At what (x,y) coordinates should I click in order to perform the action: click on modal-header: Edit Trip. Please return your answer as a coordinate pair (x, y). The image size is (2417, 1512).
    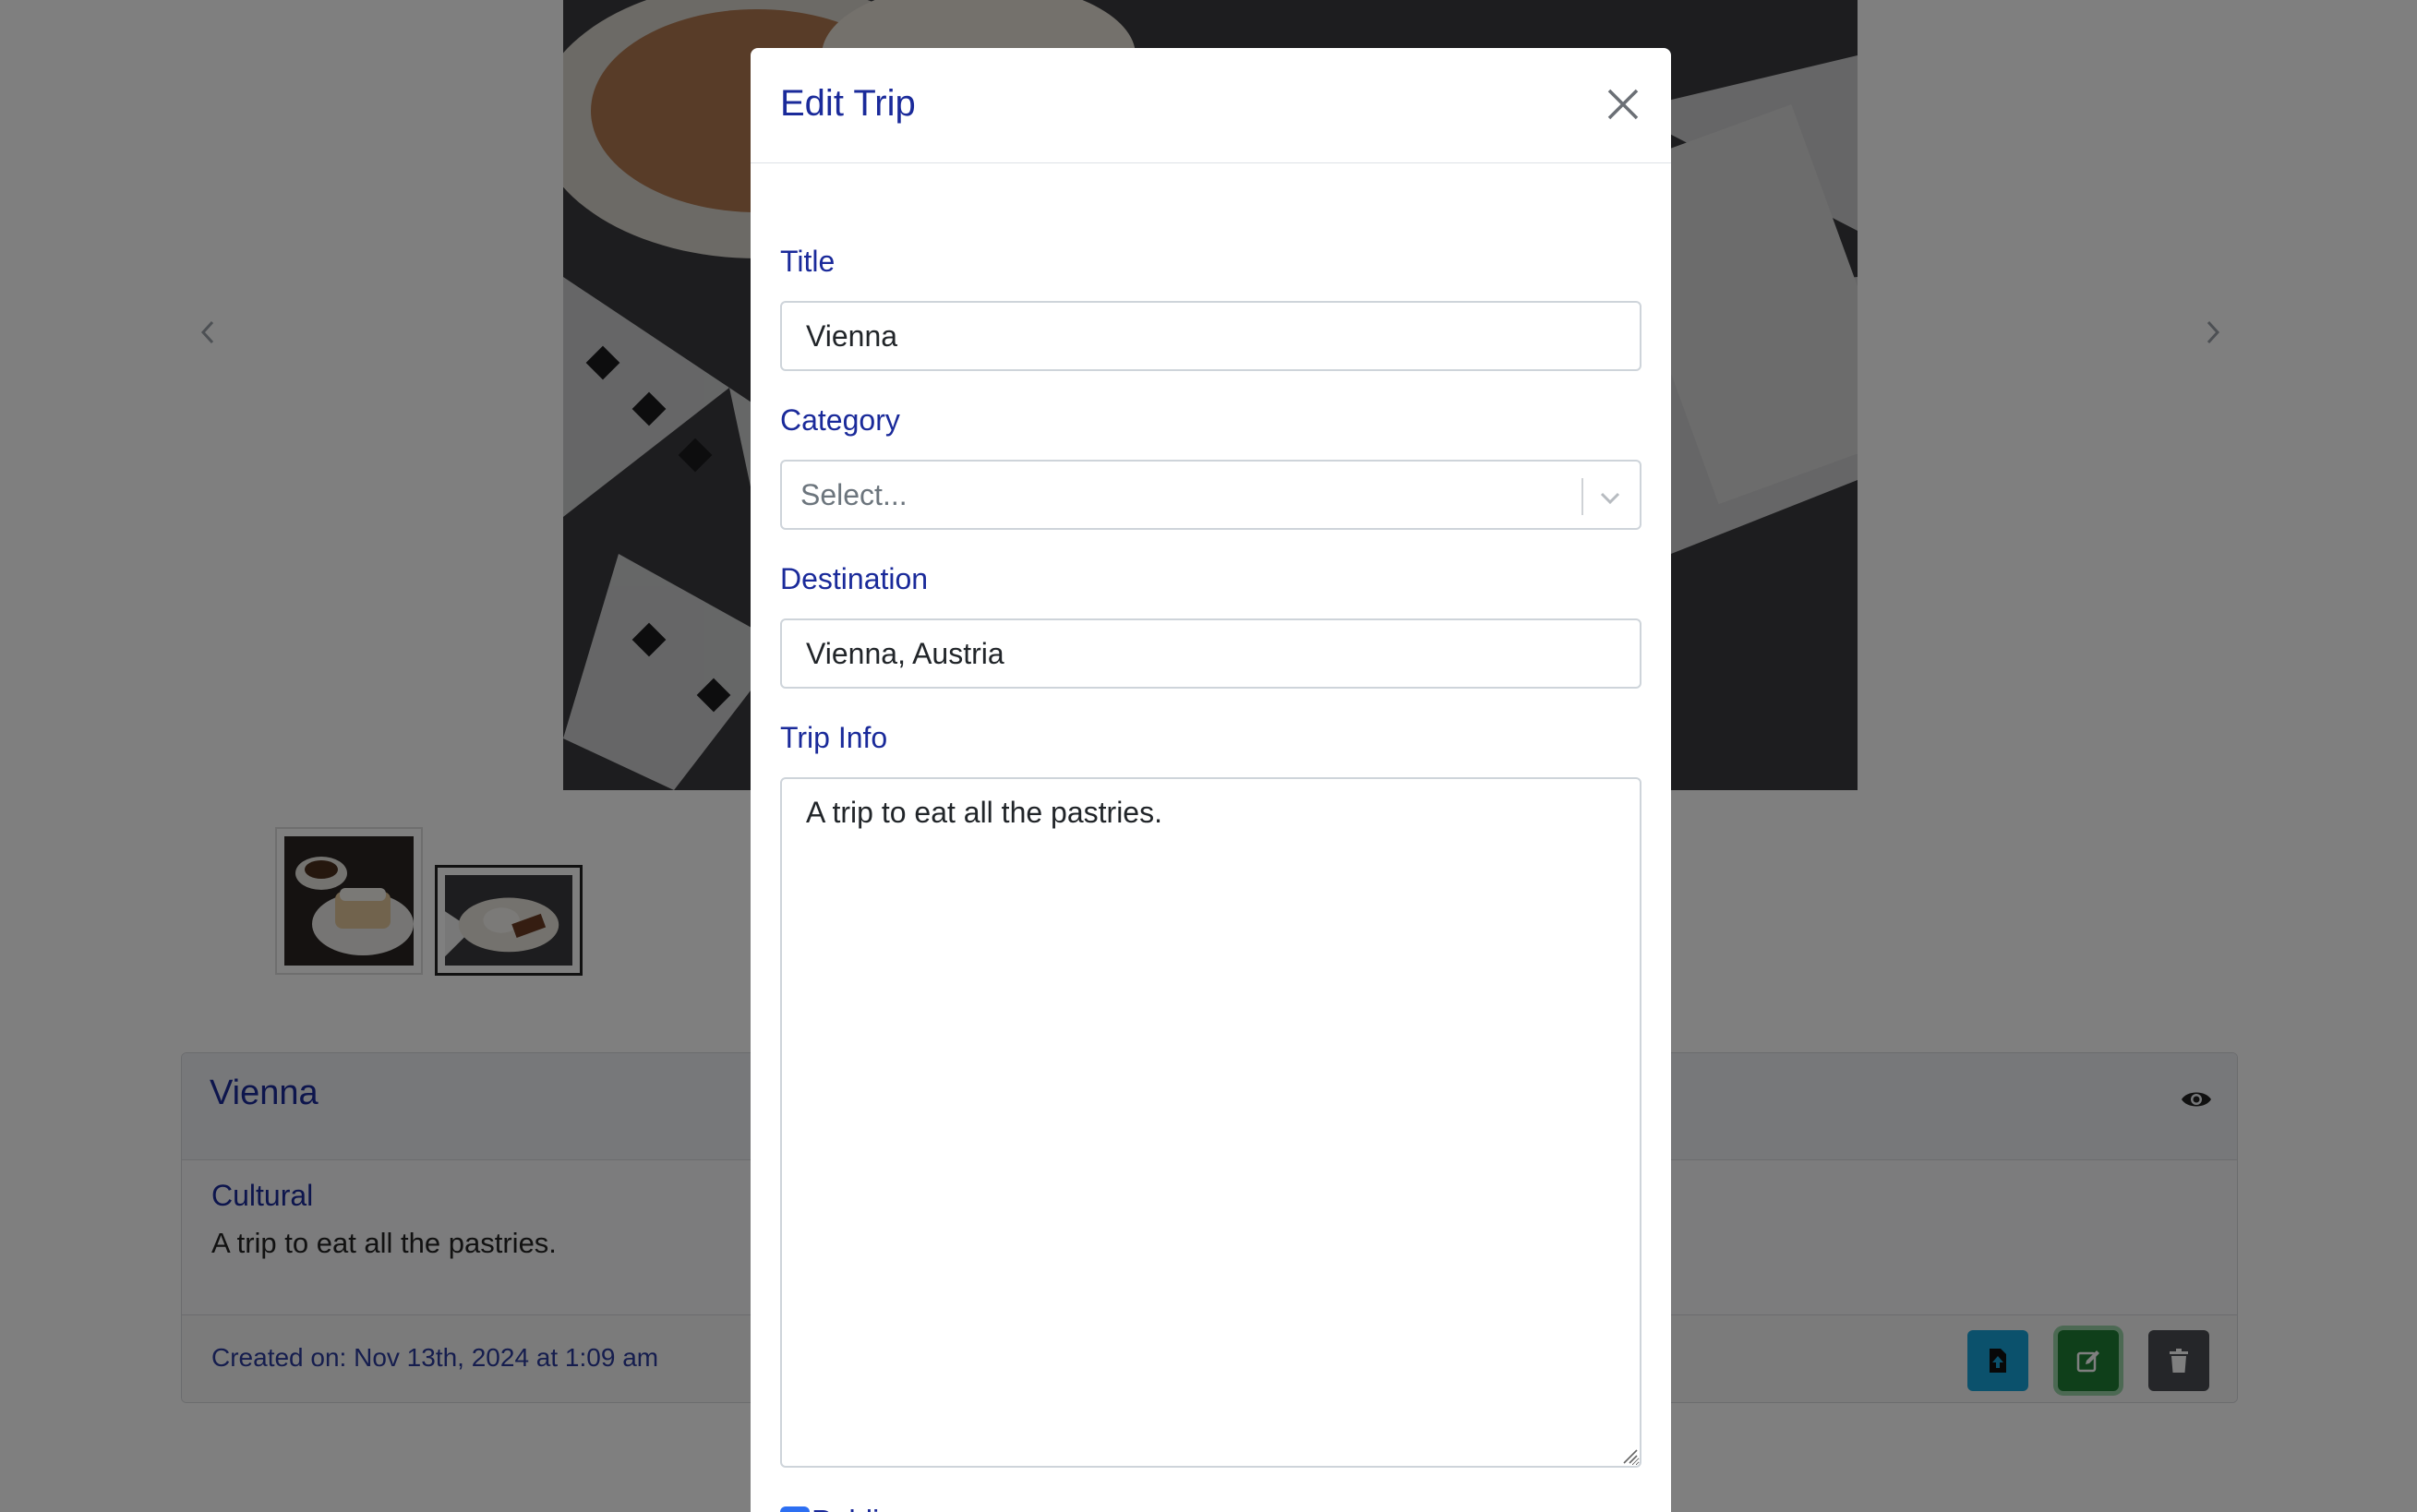
    Looking at the image, I should click on (1211, 105).